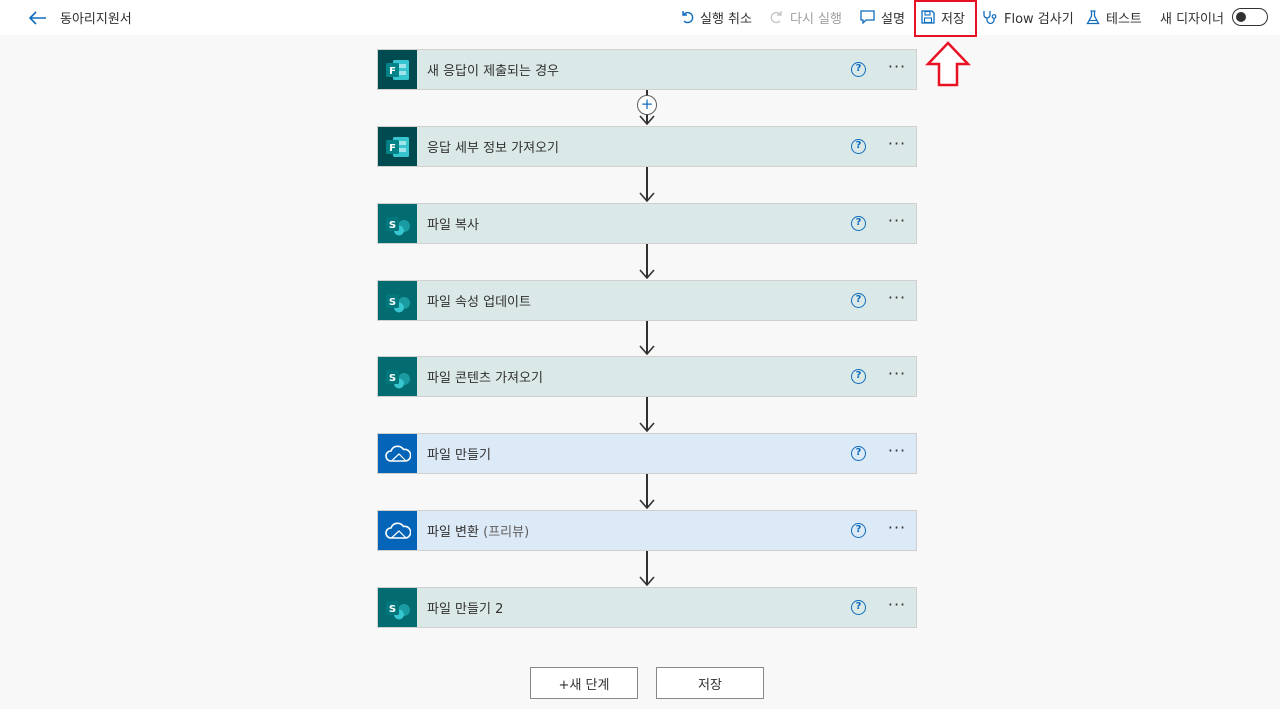 This screenshot has width=1280, height=709. I want to click on undo-button: 실행 취소, so click(716, 17).